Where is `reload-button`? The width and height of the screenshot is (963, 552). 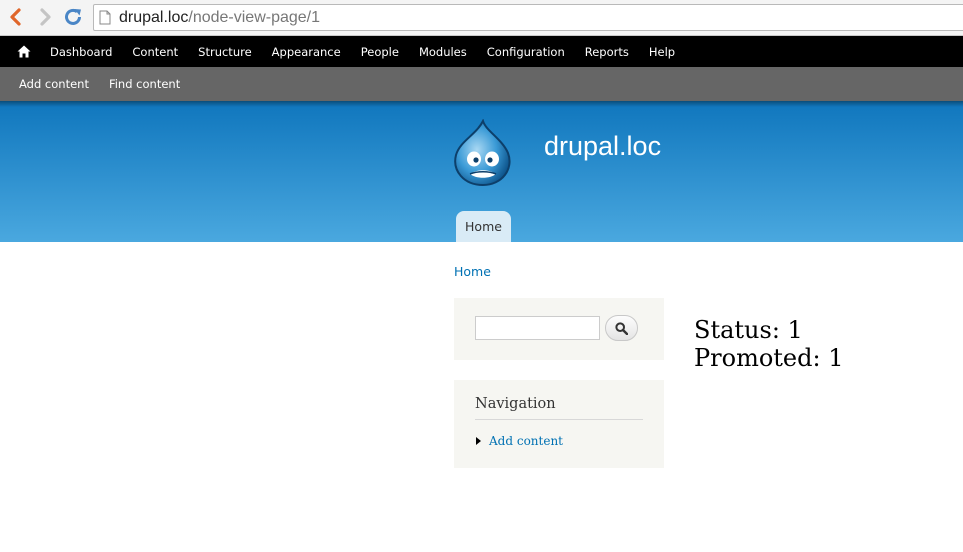 reload-button is located at coordinates (73, 17).